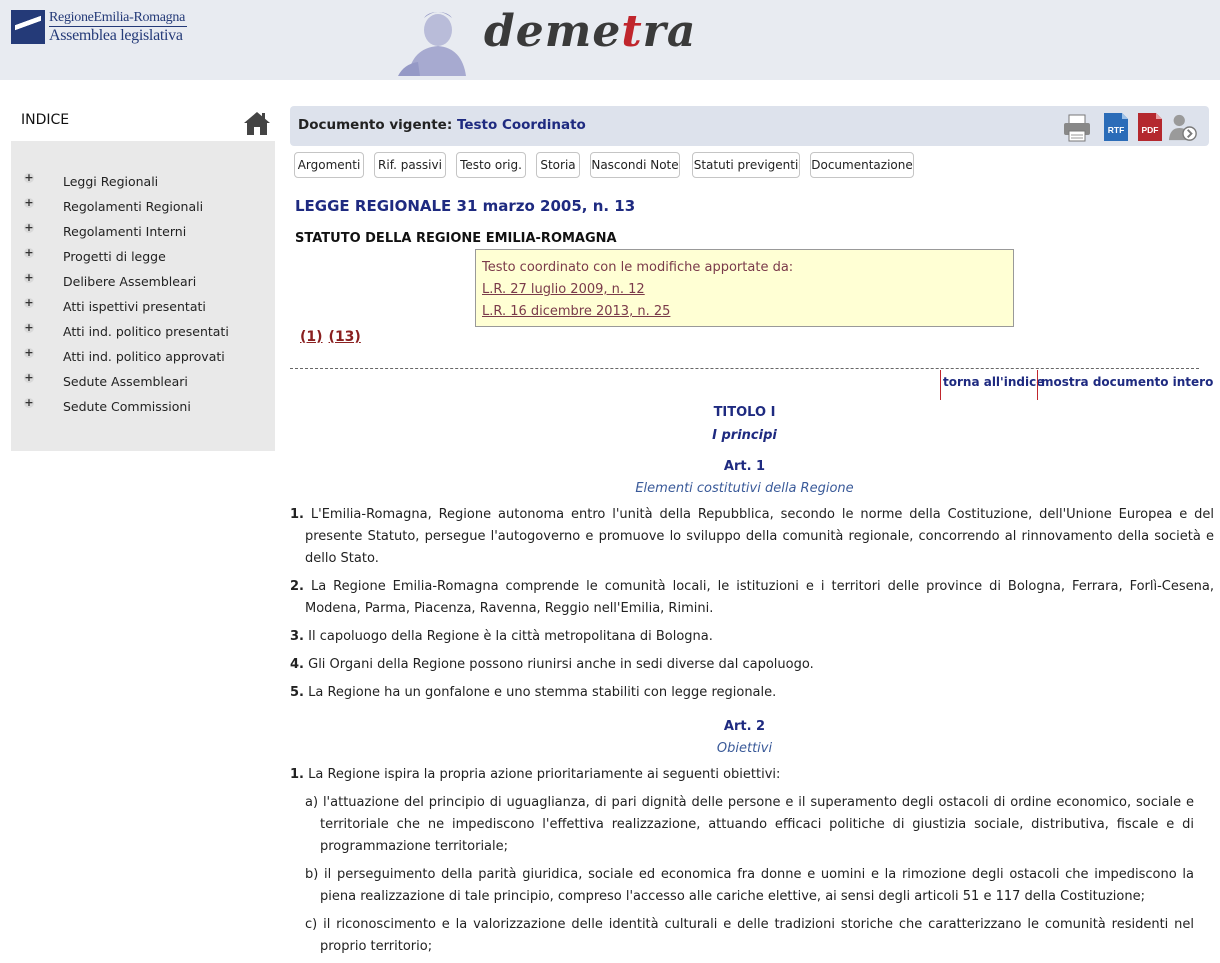 Image resolution: width=1220 pixels, height=963 pixels. What do you see at coordinates (563, 289) in the screenshot?
I see `amendment-link: L.R. 27 luglio 2009, n. 12` at bounding box center [563, 289].